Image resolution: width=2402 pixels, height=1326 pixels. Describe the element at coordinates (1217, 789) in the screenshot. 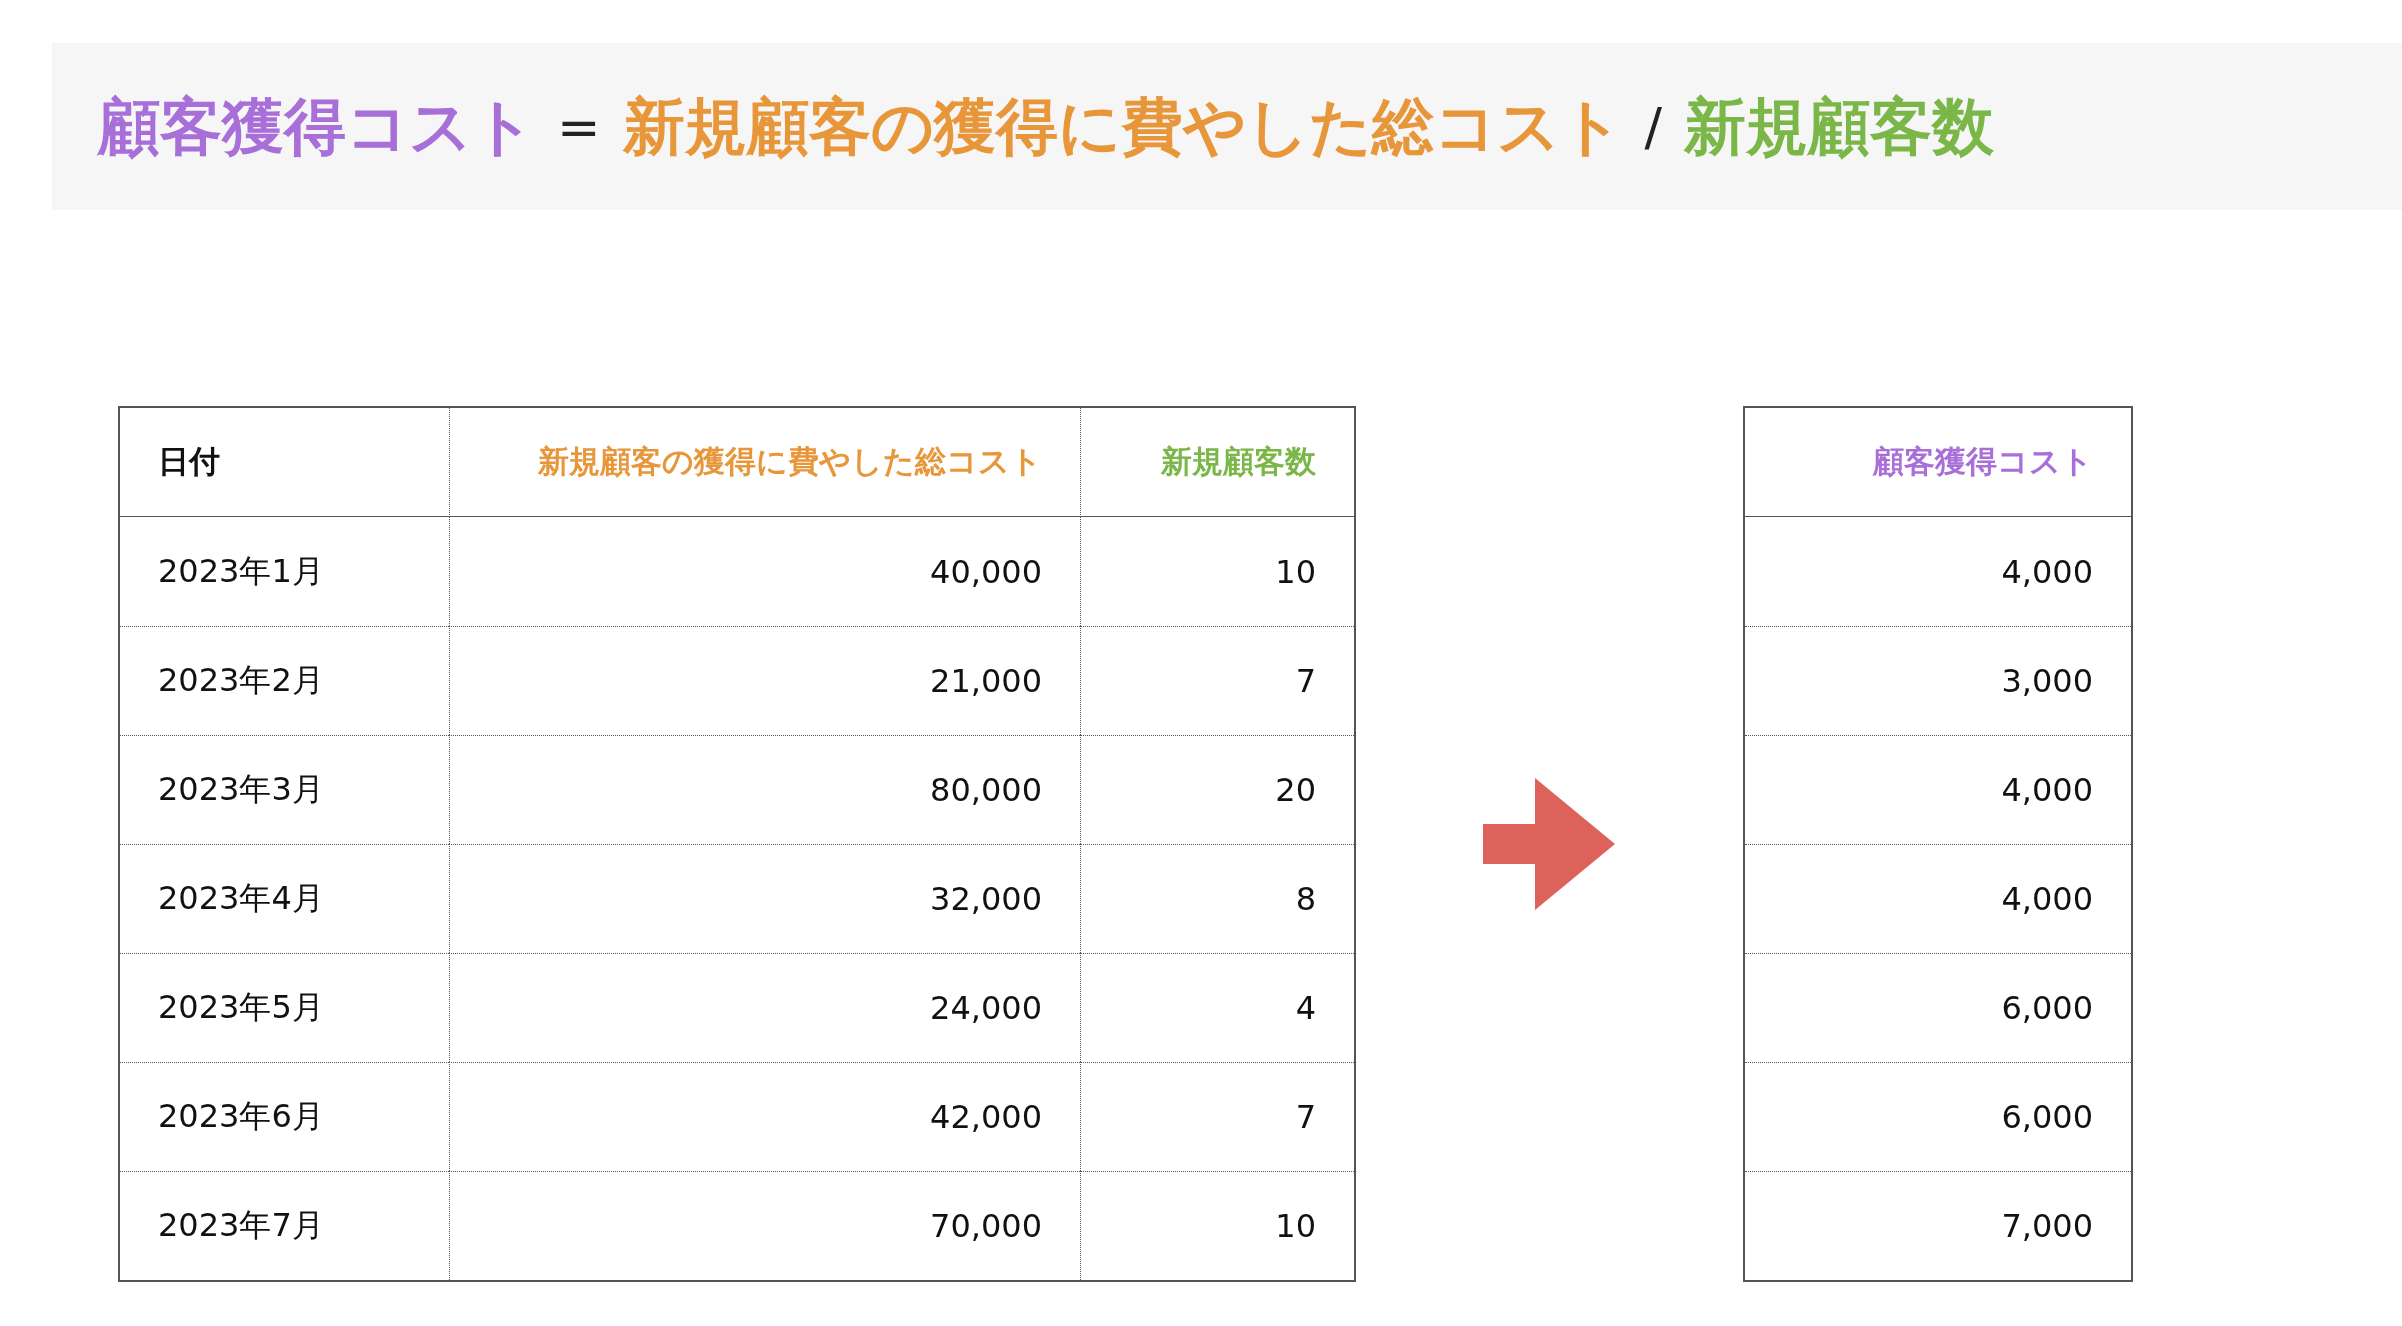

I see `table-cell: 20` at that location.